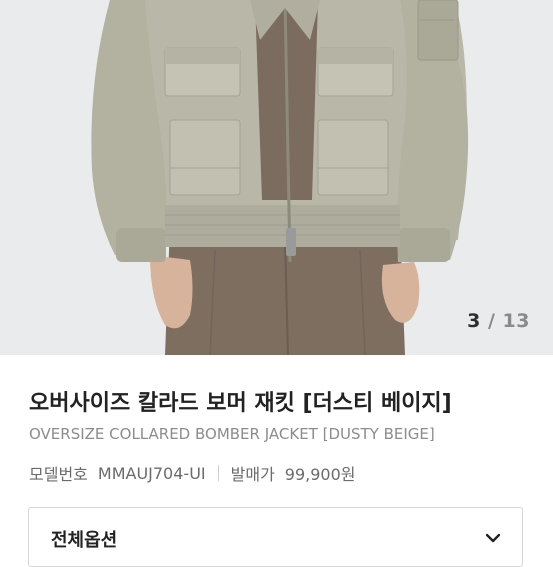 Image resolution: width=553 pixels, height=567 pixels. I want to click on meta-divider, so click(218, 473).